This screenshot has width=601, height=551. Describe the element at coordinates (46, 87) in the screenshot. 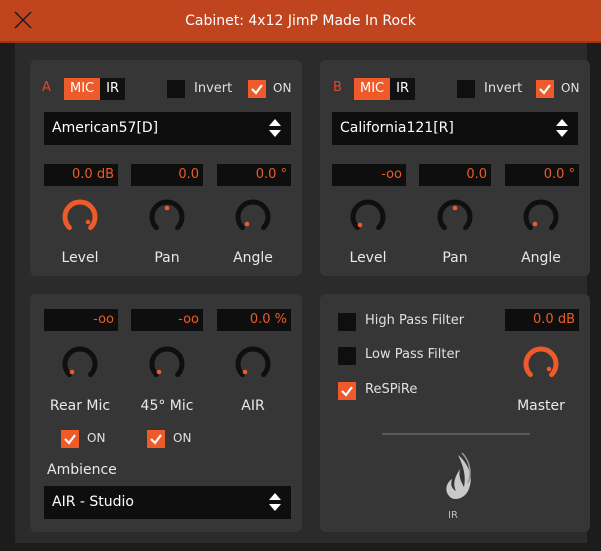

I see `mic-a-letter: A` at that location.